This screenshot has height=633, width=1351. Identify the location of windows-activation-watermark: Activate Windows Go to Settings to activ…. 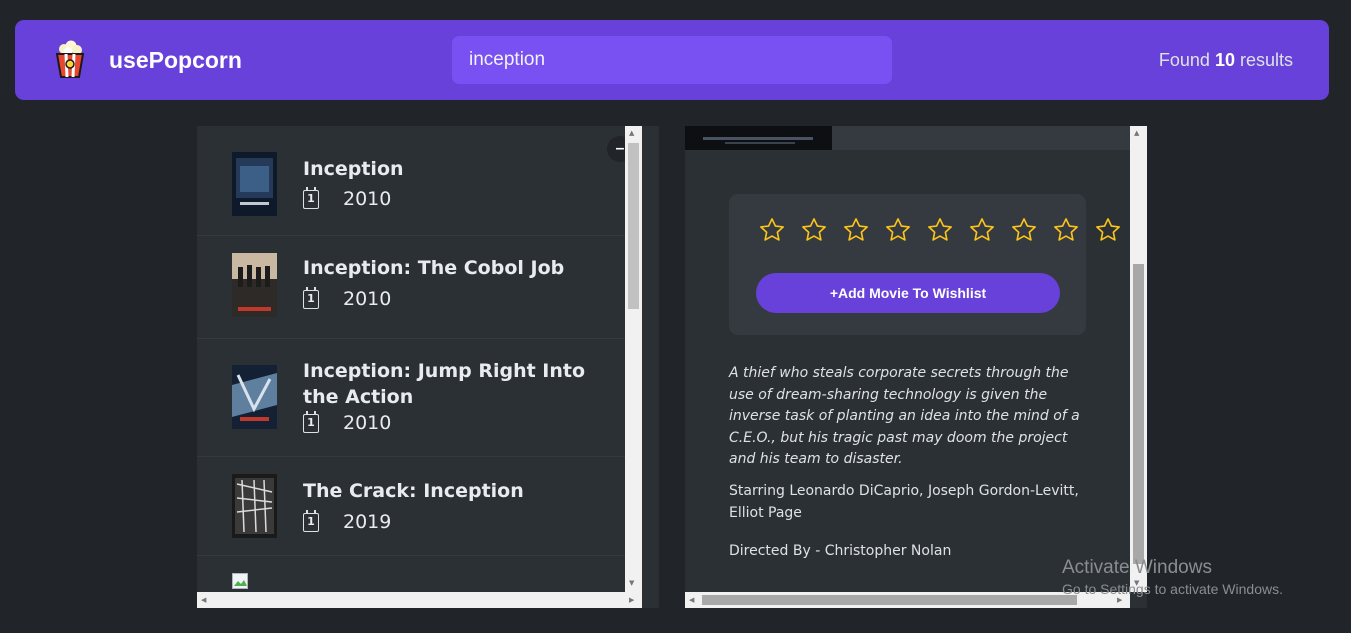
(1172, 577).